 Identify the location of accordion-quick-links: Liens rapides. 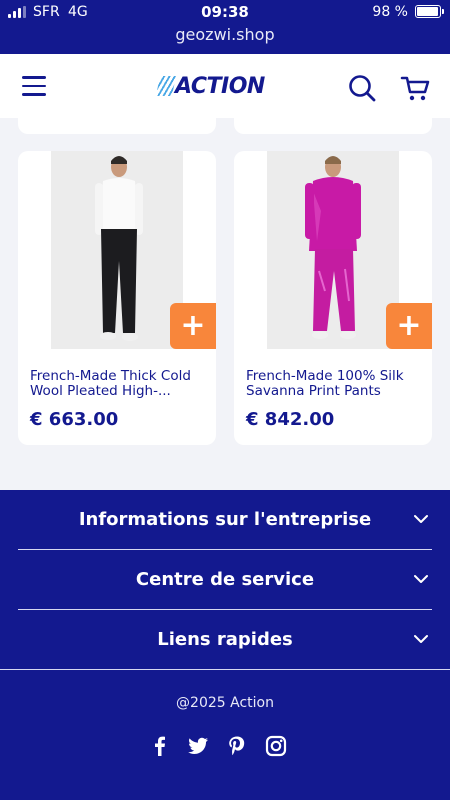
(225, 640).